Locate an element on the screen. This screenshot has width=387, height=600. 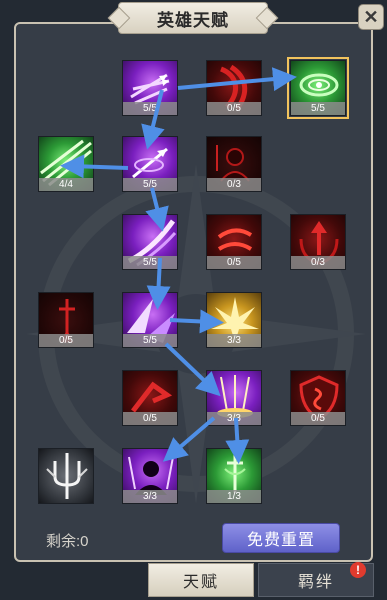
talent-node-7: 5/5 is located at coordinates (150, 242).